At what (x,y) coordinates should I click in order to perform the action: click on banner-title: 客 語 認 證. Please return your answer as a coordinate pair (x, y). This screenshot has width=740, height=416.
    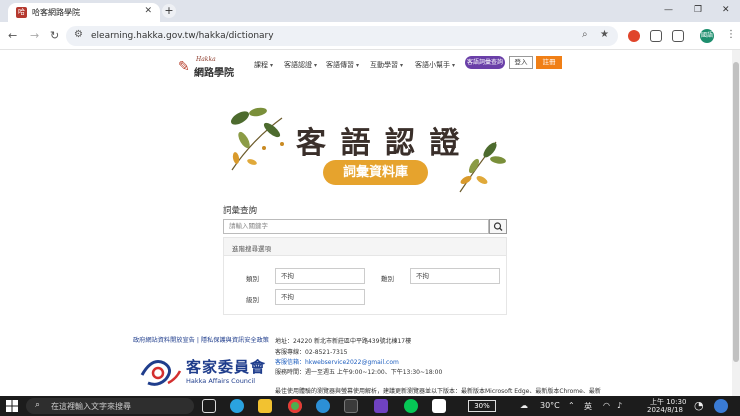
    Looking at the image, I should click on (379, 143).